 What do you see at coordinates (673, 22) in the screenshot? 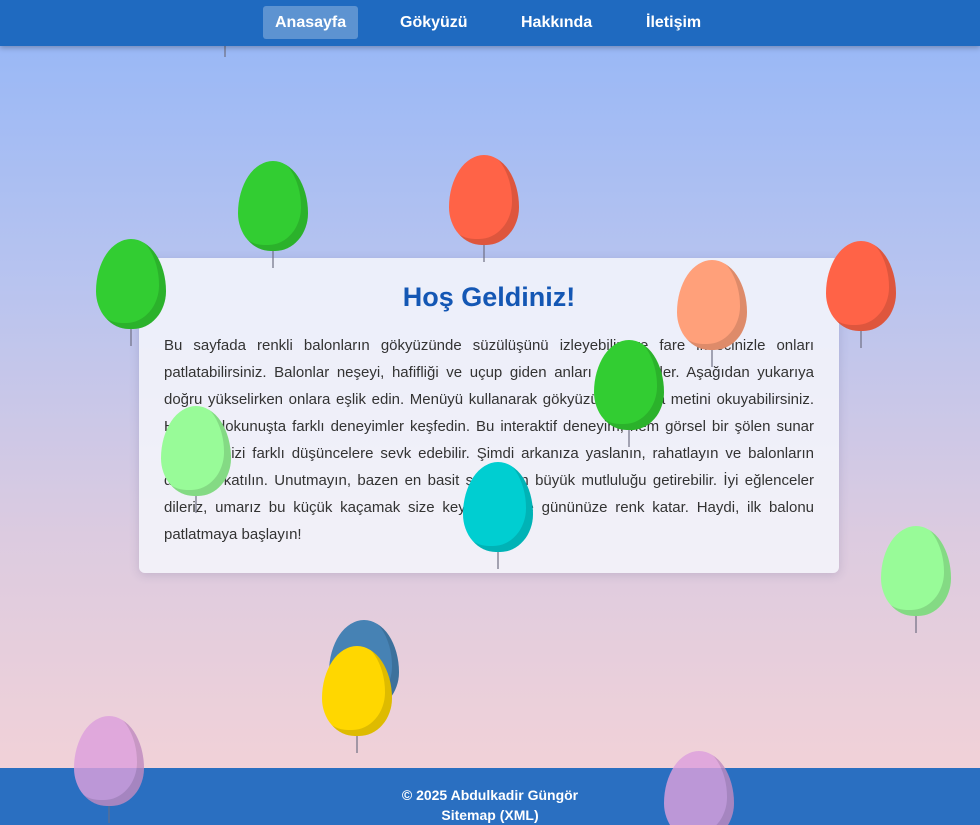
I see `nav-item-iletisim: İletişim` at bounding box center [673, 22].